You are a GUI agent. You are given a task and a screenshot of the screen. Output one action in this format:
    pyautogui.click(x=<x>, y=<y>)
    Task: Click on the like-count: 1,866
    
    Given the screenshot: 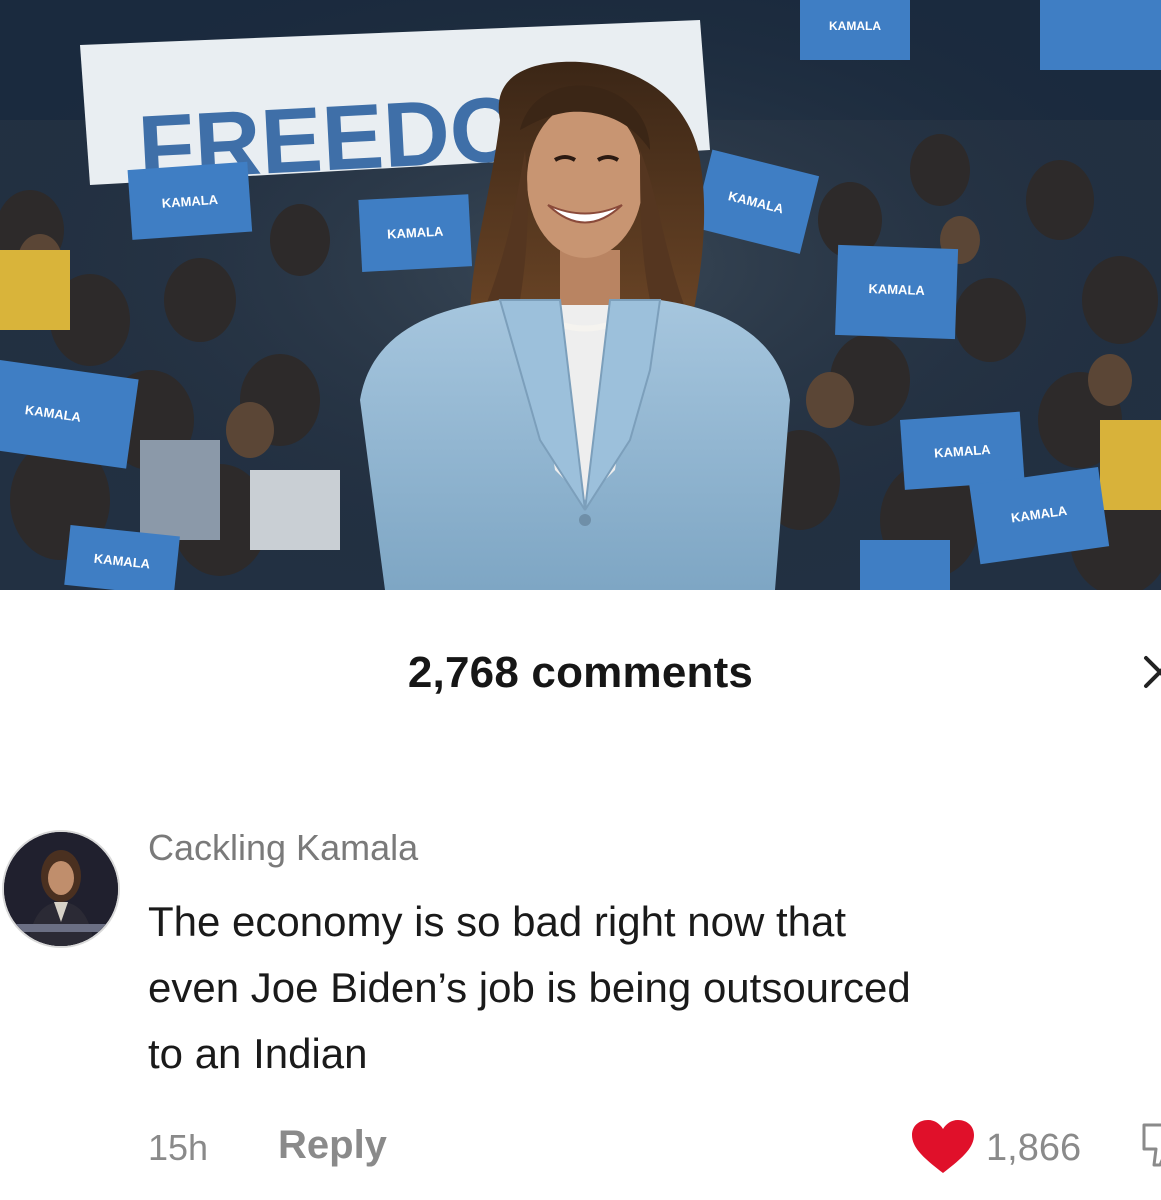 What is the action you would take?
    pyautogui.click(x=1034, y=1148)
    